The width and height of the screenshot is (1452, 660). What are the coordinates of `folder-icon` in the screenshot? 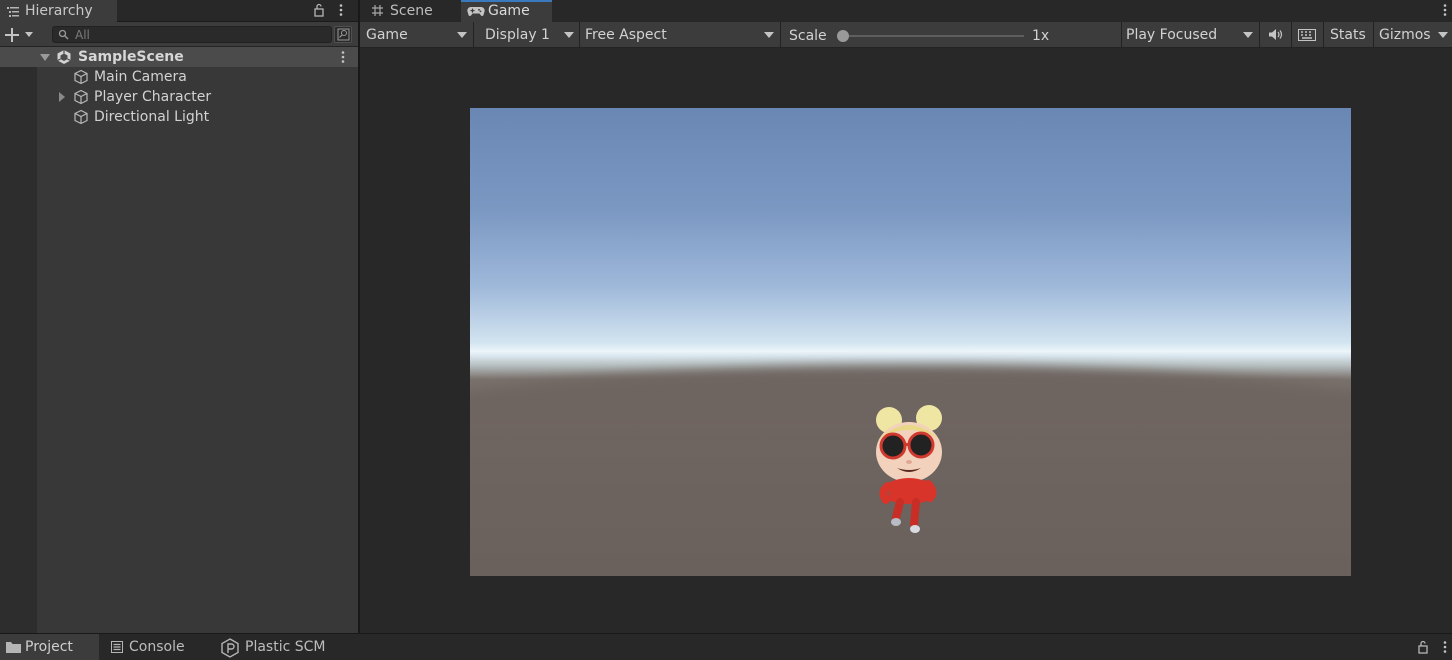 It's located at (13, 647).